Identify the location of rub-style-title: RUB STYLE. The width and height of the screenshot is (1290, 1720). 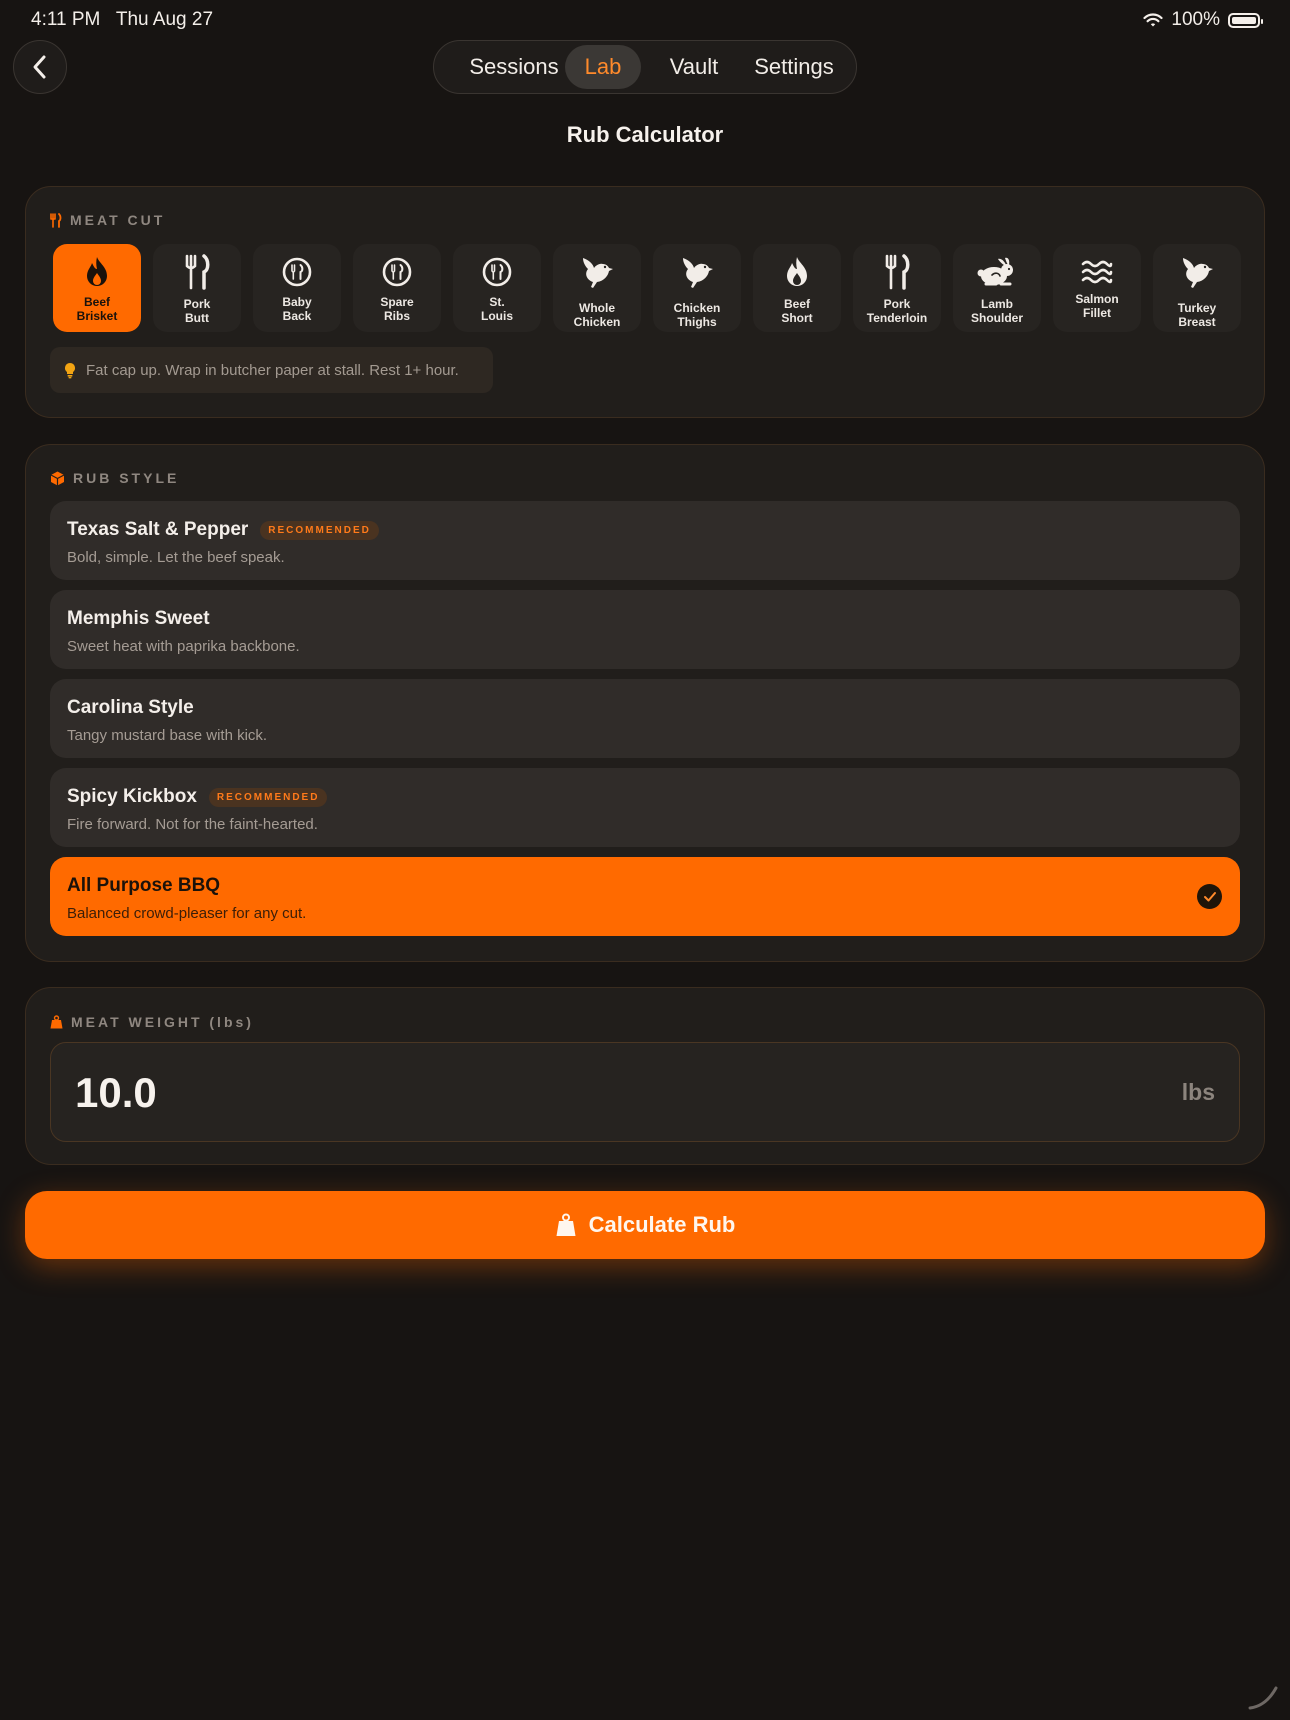
(126, 478).